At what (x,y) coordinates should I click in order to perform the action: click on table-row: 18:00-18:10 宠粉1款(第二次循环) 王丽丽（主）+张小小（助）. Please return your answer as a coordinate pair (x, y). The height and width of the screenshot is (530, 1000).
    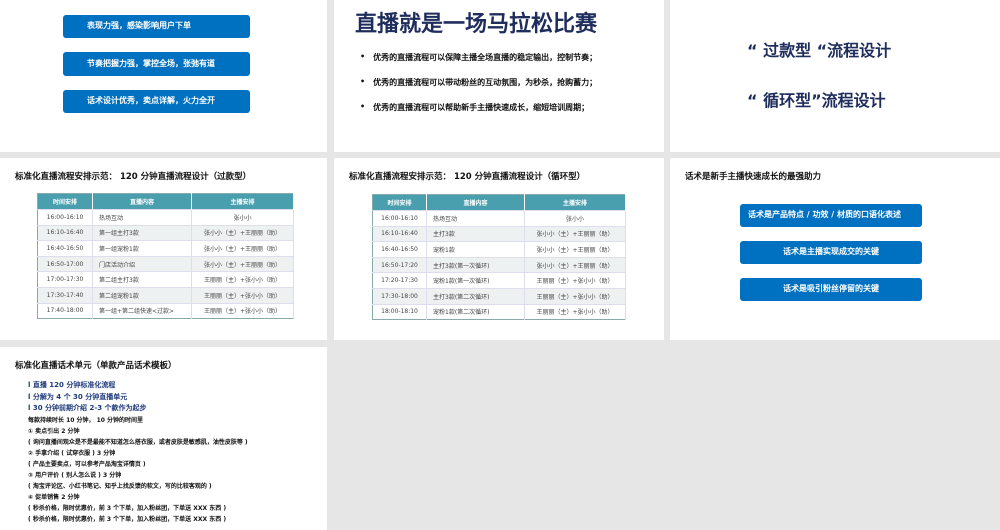
    Looking at the image, I should click on (499, 311).